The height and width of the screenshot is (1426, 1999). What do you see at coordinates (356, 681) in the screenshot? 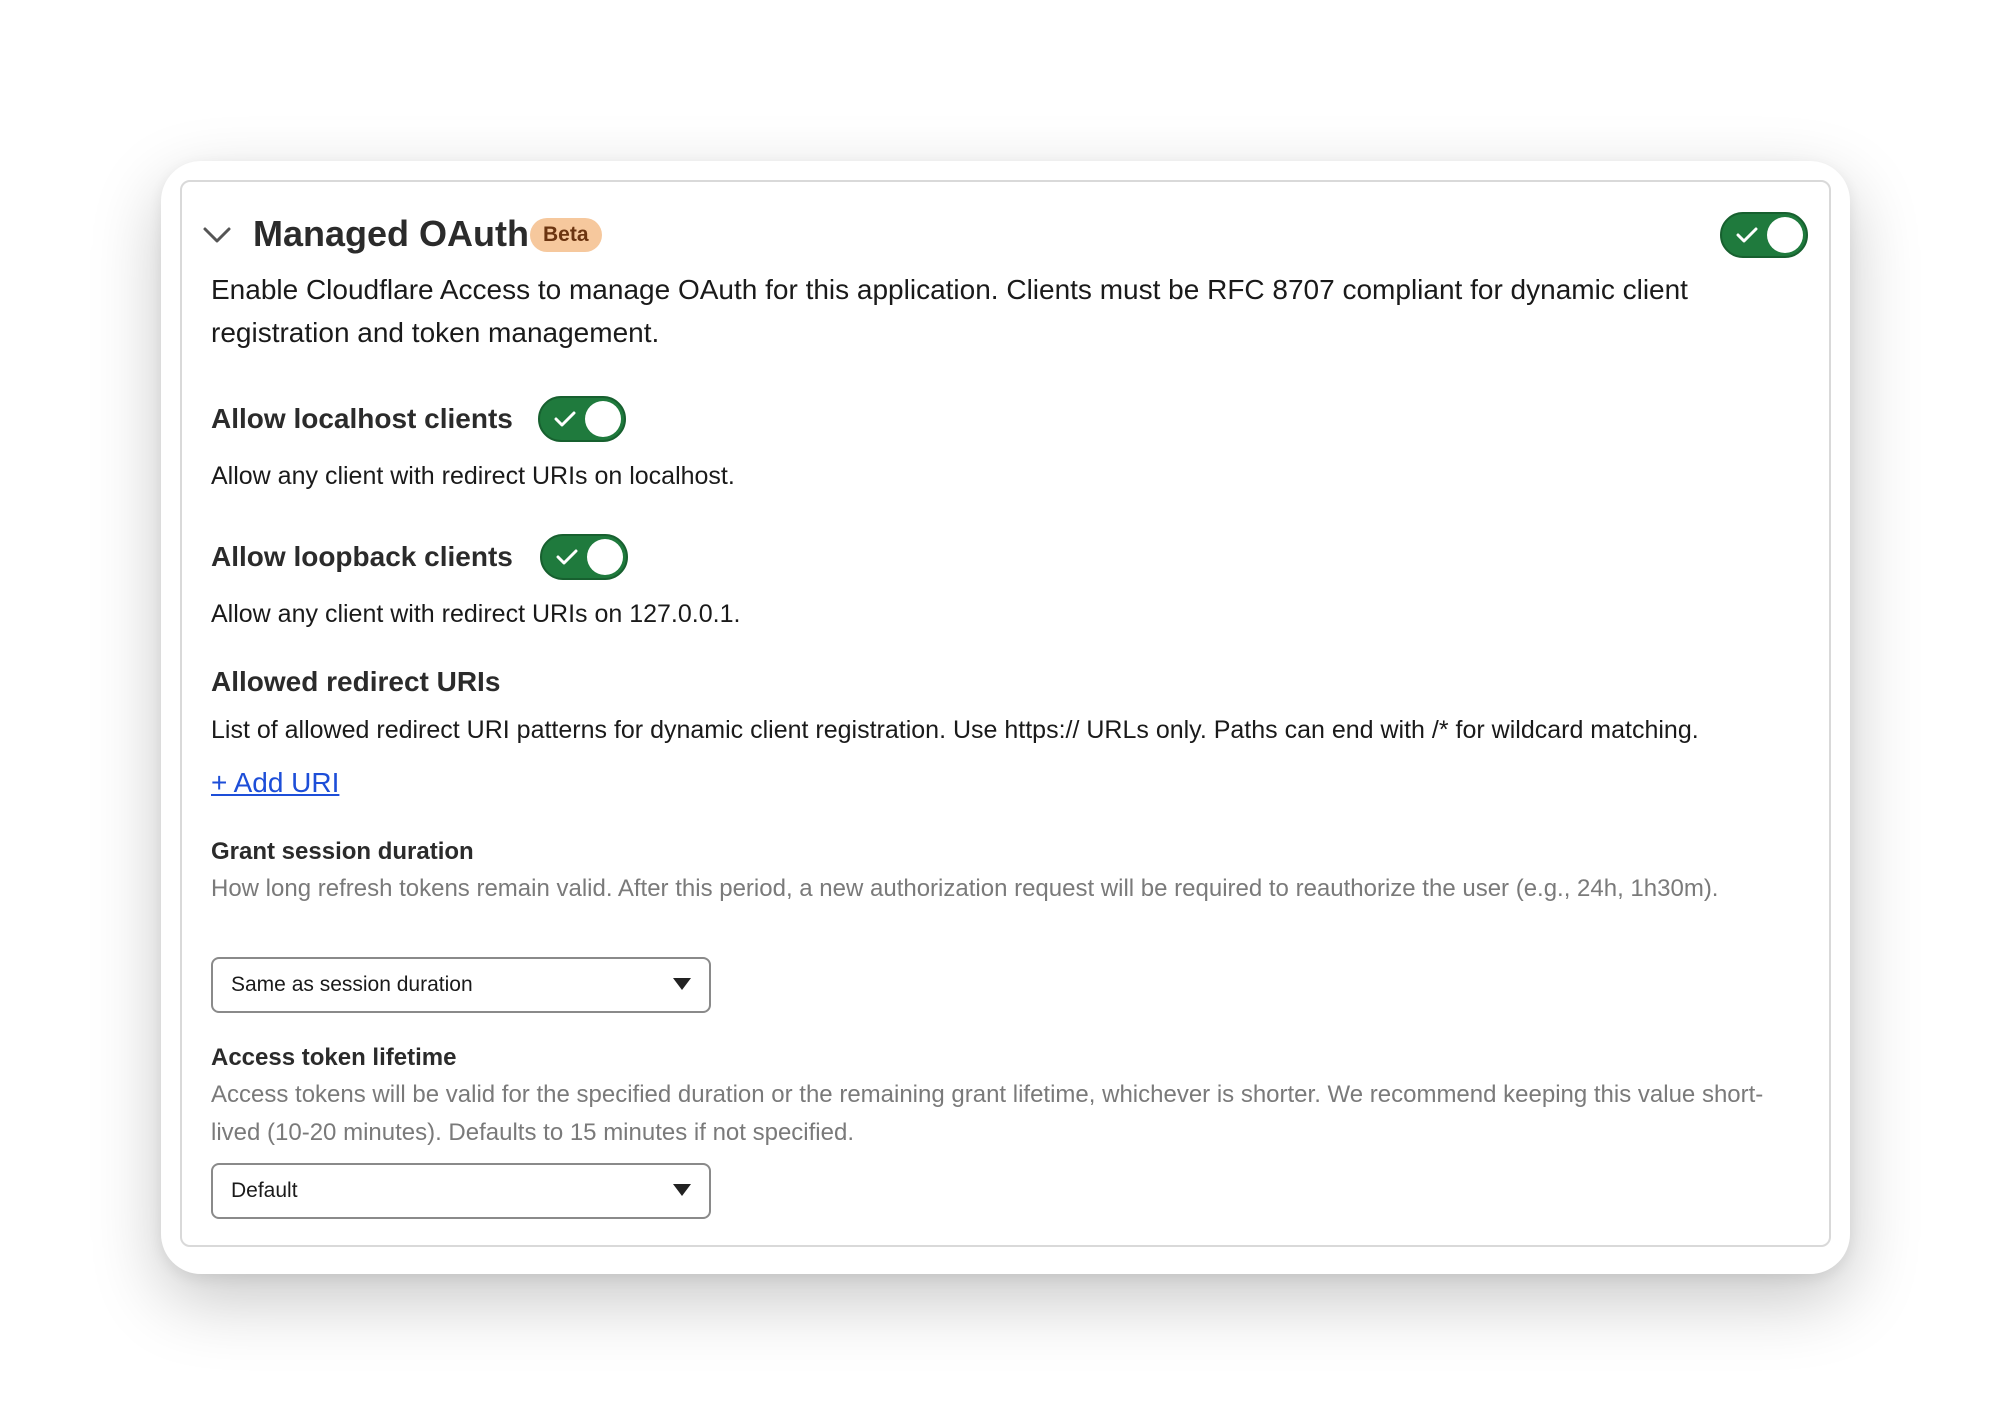
I see `redirect-uris-label: Allowed redirect URIs` at bounding box center [356, 681].